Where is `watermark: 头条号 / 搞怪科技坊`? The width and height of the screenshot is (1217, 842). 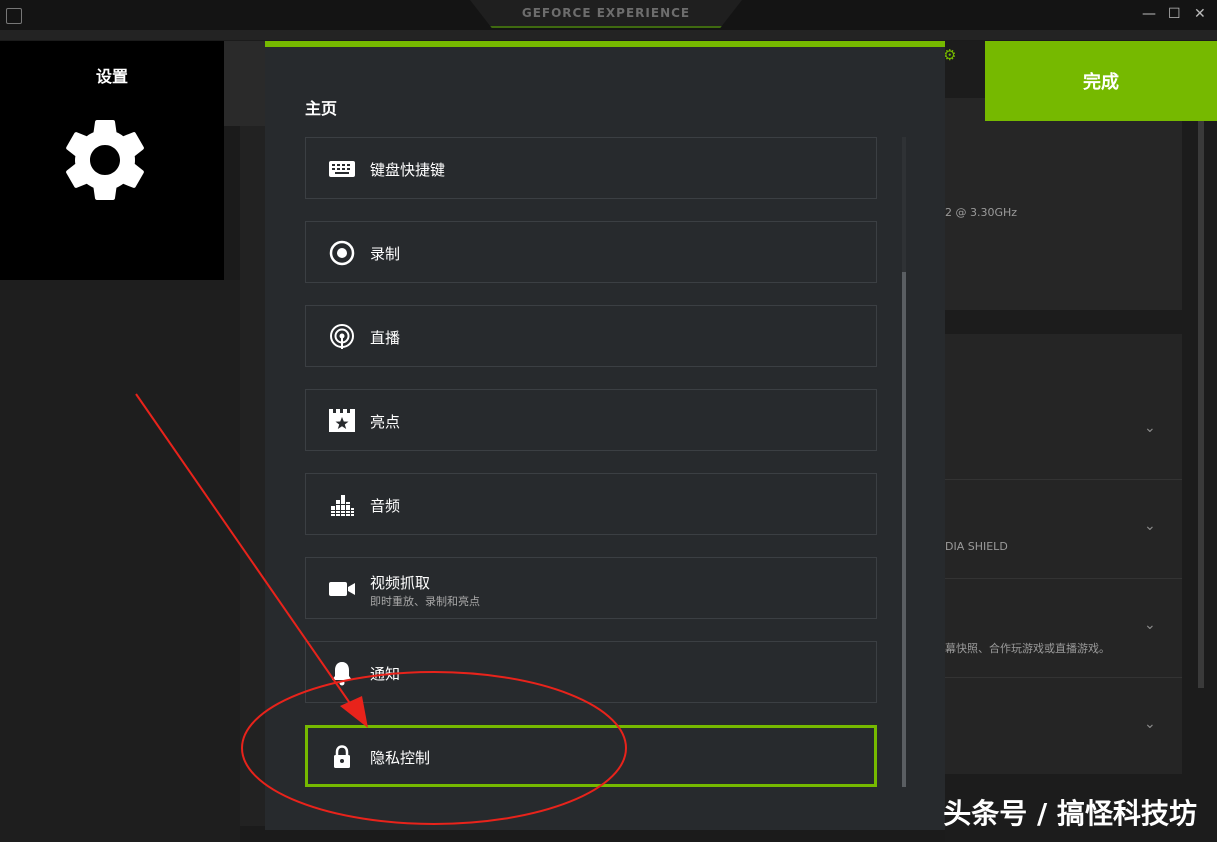
watermark: 头条号 / 搞怪科技坊 is located at coordinates (1070, 813).